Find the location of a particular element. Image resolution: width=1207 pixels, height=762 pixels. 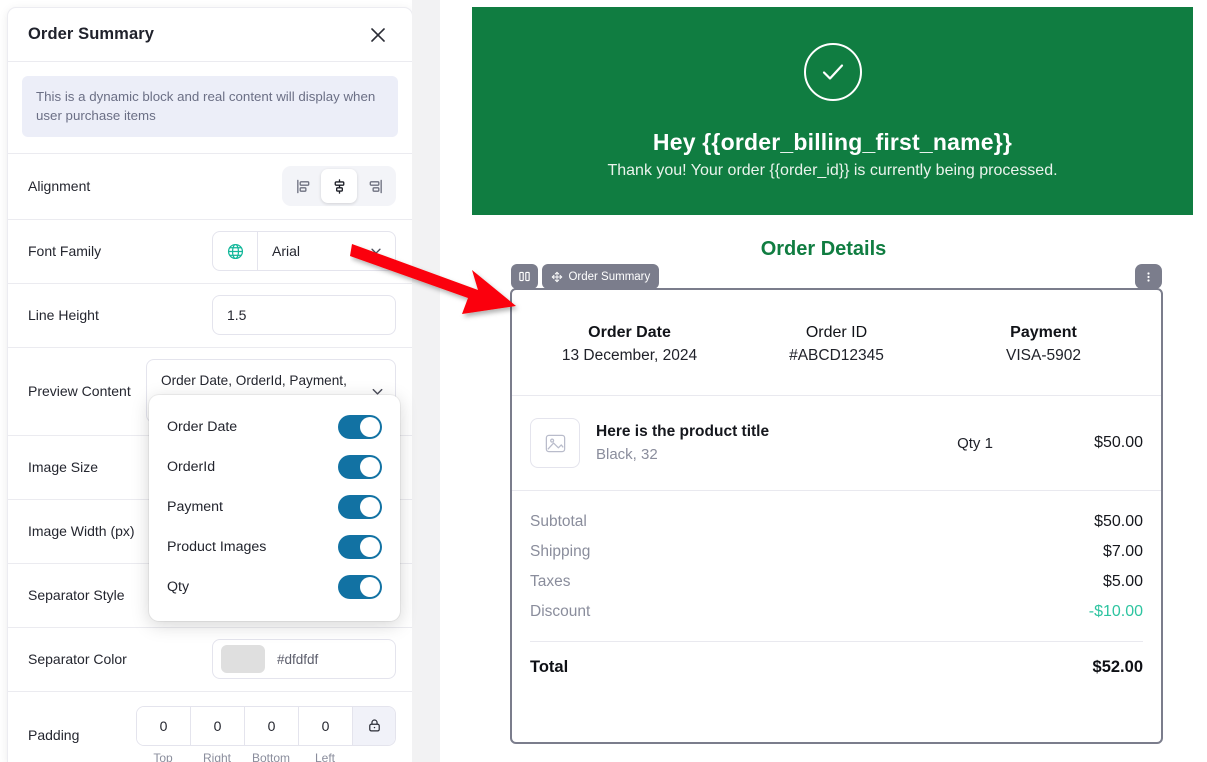

order-details-title: Order Details is located at coordinates (823, 249).